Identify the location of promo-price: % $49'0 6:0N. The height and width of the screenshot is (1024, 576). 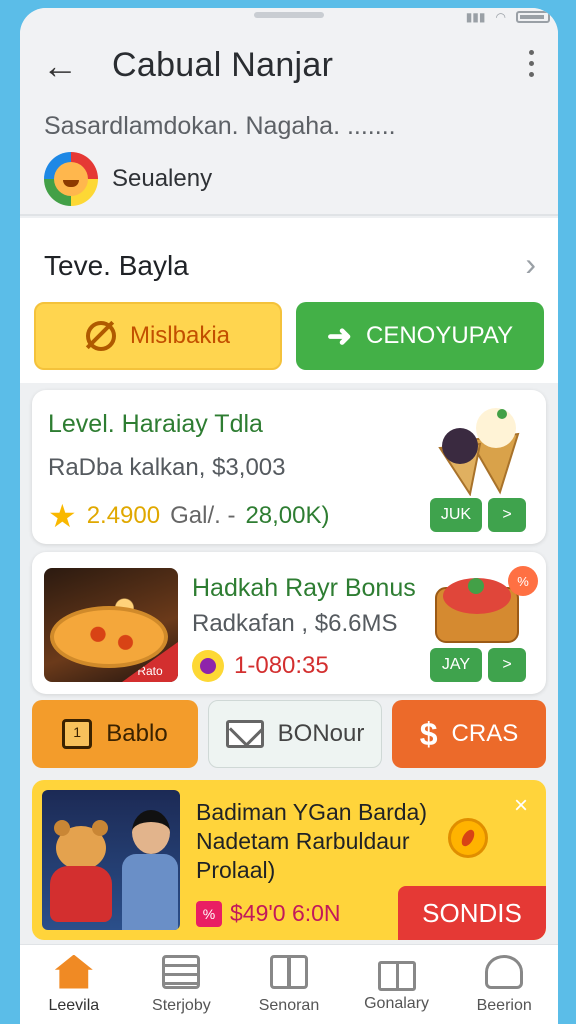
(268, 913).